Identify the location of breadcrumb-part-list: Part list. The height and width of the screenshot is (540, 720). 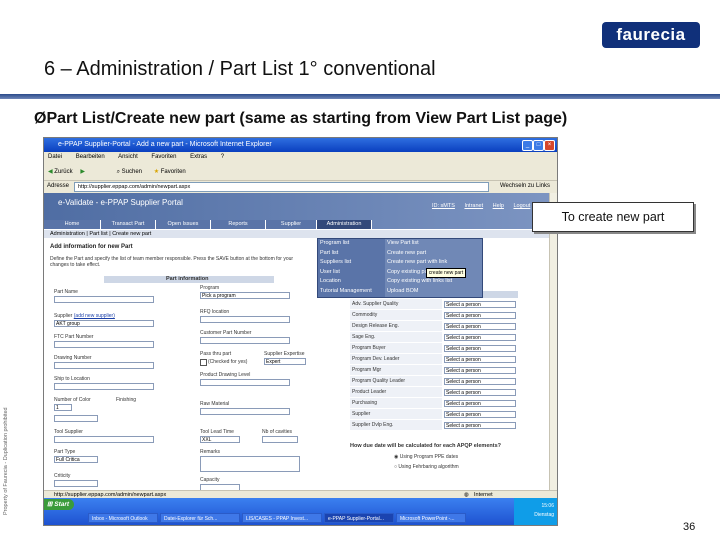
(98, 234).